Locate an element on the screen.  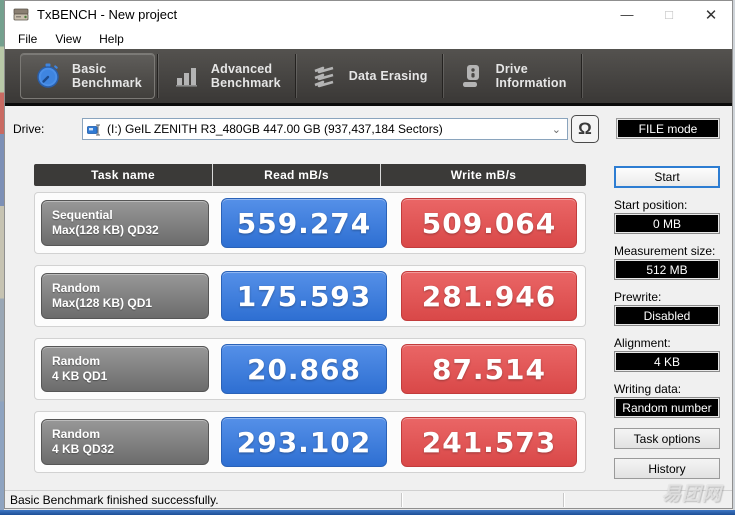
task-options-button: Task options is located at coordinates (667, 438).